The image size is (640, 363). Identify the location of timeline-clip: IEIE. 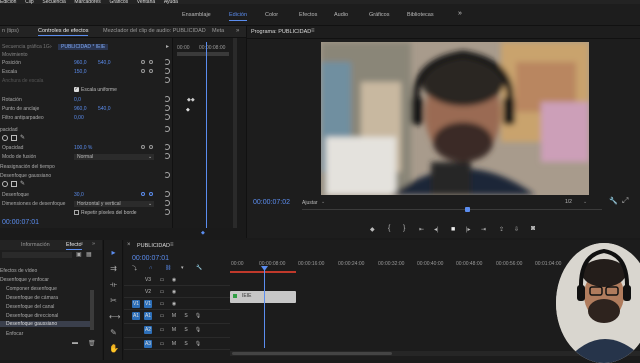
(263, 297).